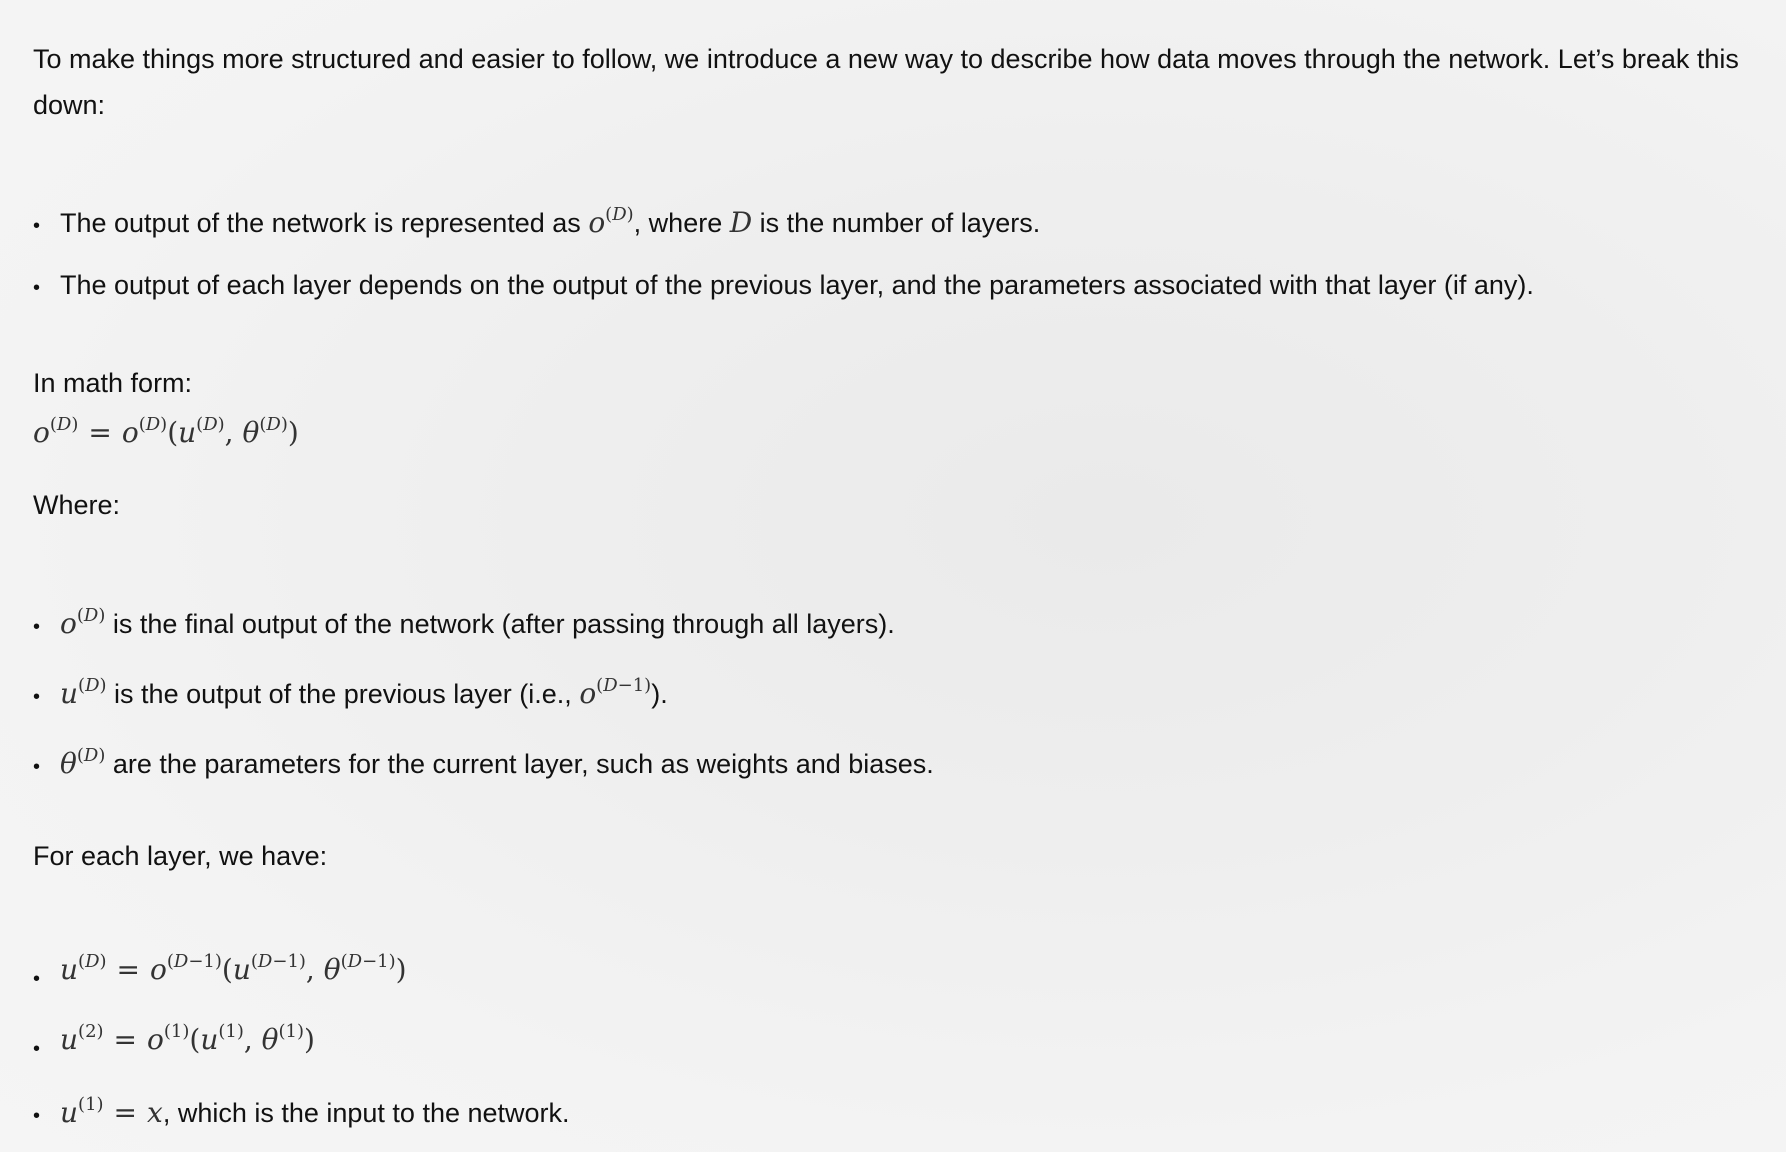  What do you see at coordinates (166, 431) in the screenshot?
I see `main-equation: o(D) = o(D)(u(D), θ(D))` at bounding box center [166, 431].